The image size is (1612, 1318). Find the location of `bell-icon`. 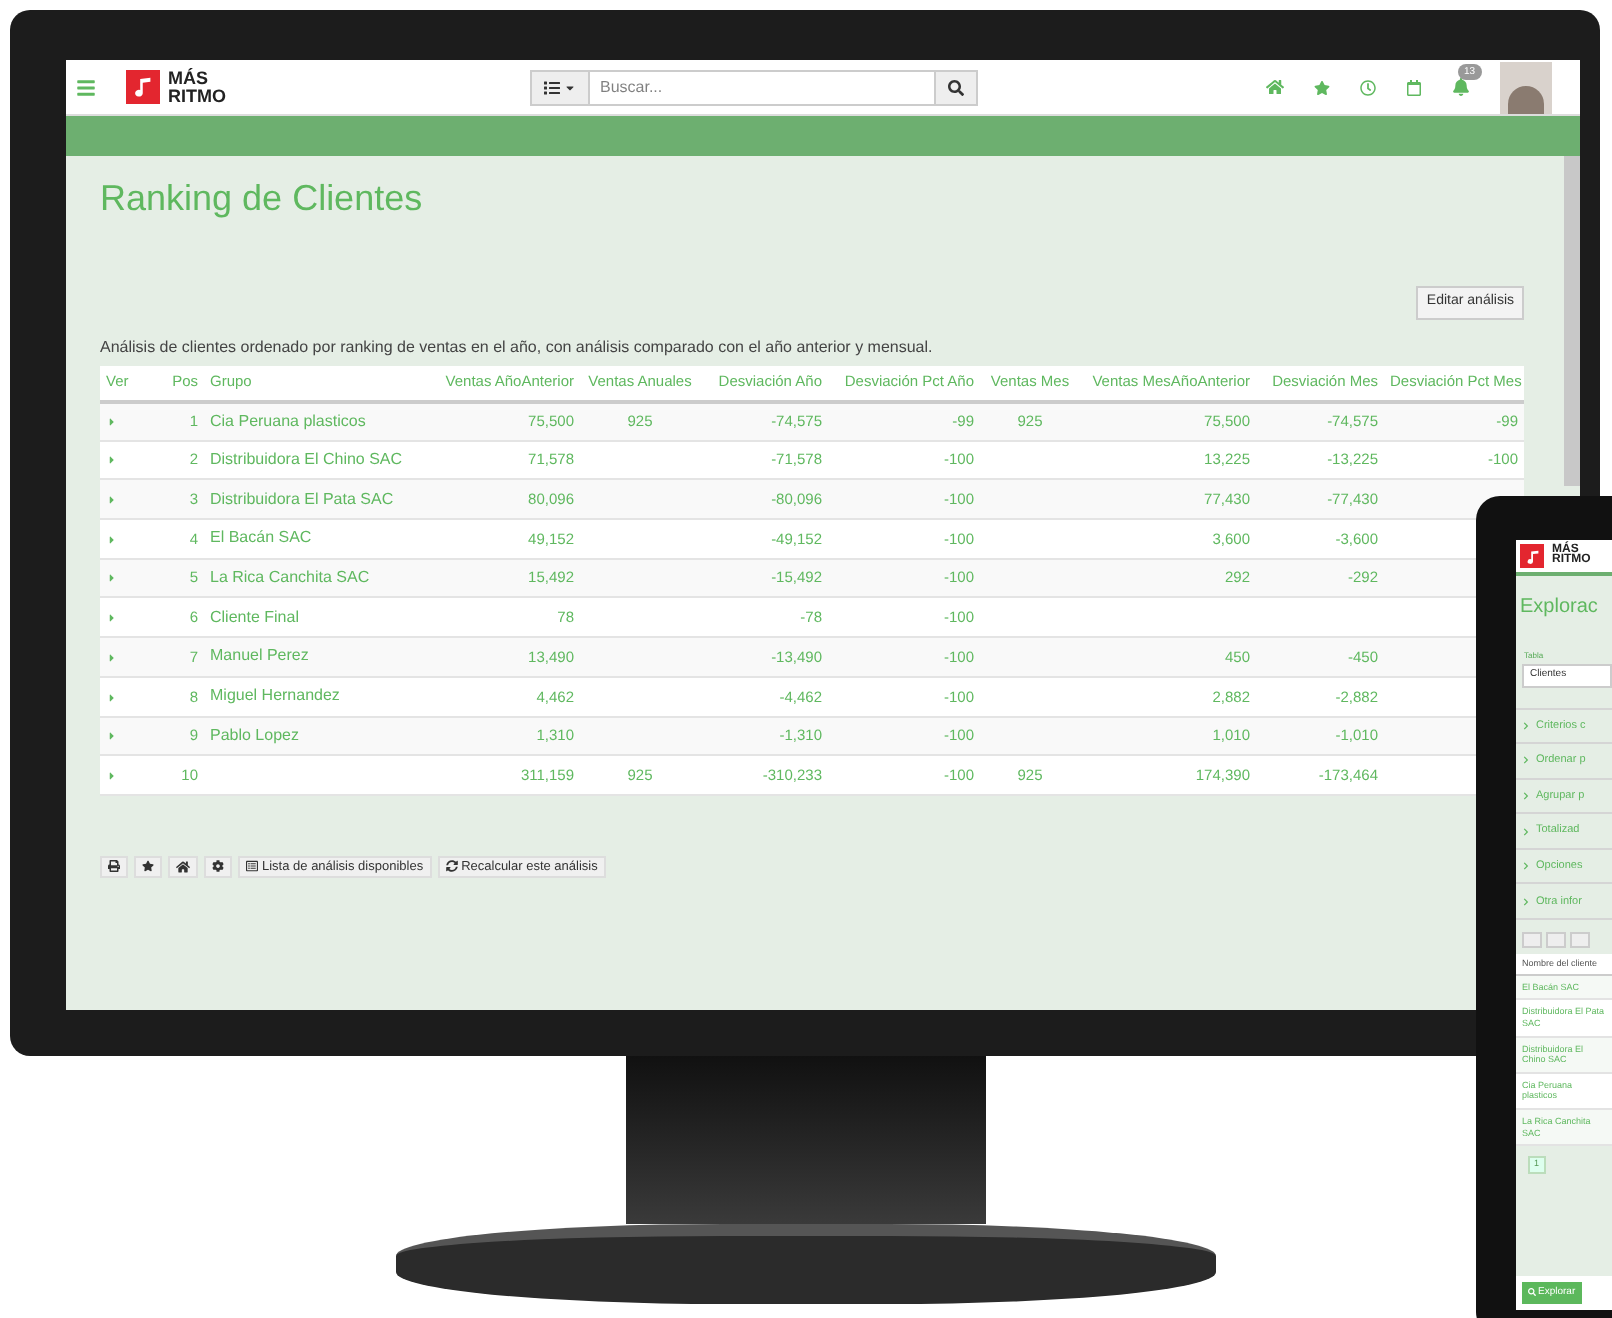

bell-icon is located at coordinates (1461, 87).